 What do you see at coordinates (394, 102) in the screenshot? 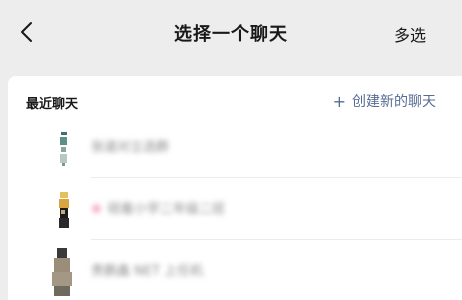
I see `create-new-chat-label: 创建新的聊天` at bounding box center [394, 102].